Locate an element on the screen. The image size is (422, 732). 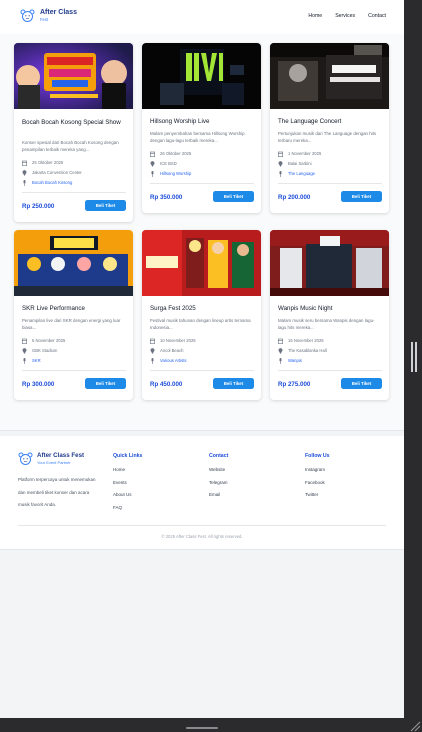
header-logo: After Class Fest is located at coordinates (48, 15).